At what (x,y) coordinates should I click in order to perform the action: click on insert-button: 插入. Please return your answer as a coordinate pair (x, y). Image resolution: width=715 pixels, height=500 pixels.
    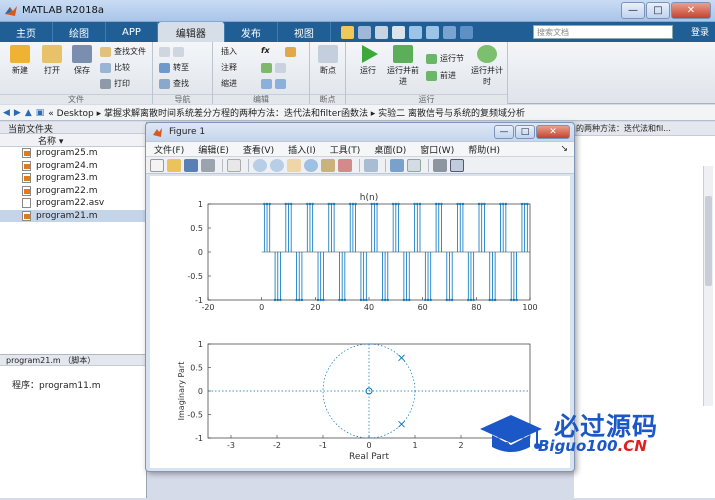
    Looking at the image, I should click on (229, 51).